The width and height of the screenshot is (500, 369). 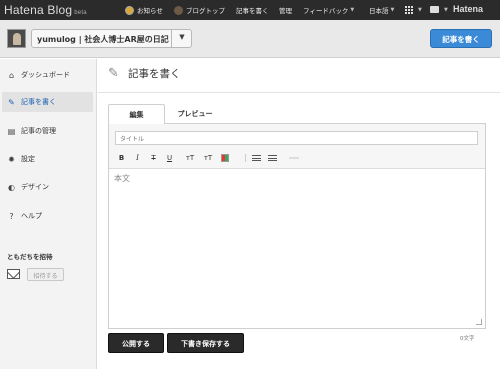 I want to click on tab-preview: プレビュー, so click(x=195, y=114).